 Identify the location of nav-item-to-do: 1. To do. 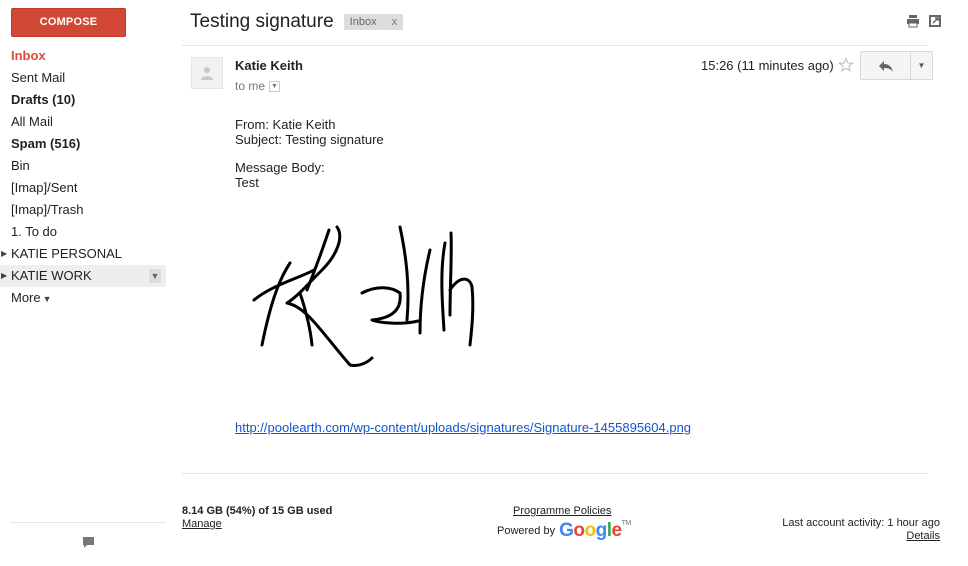
(83, 232).